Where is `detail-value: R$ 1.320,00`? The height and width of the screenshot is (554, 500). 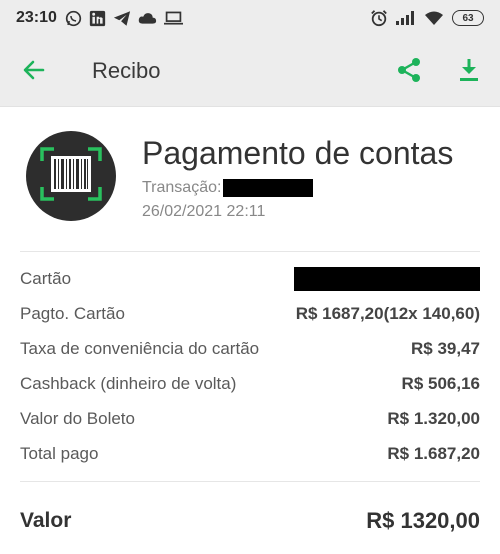
detail-value: R$ 1.320,00 is located at coordinates (433, 418).